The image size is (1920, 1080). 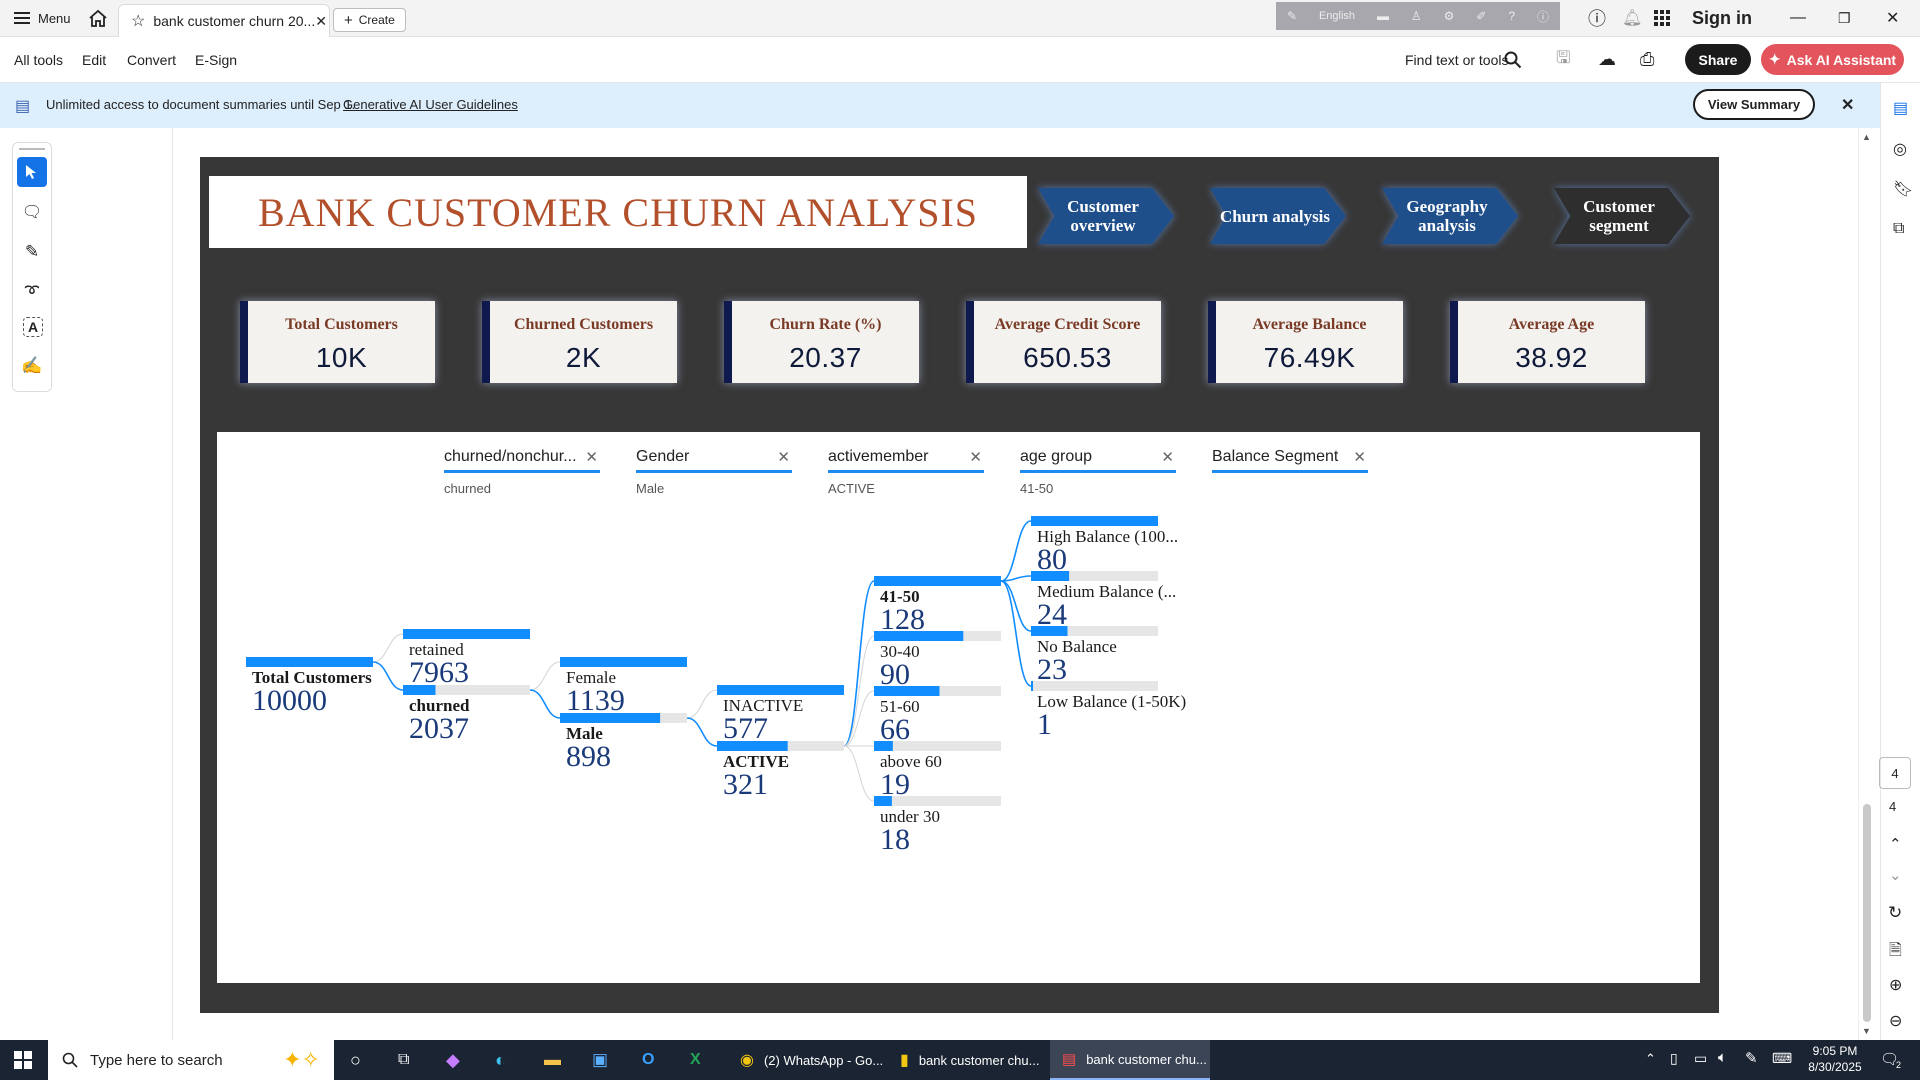 I want to click on sign-in-button: Sign in, so click(x=1722, y=18).